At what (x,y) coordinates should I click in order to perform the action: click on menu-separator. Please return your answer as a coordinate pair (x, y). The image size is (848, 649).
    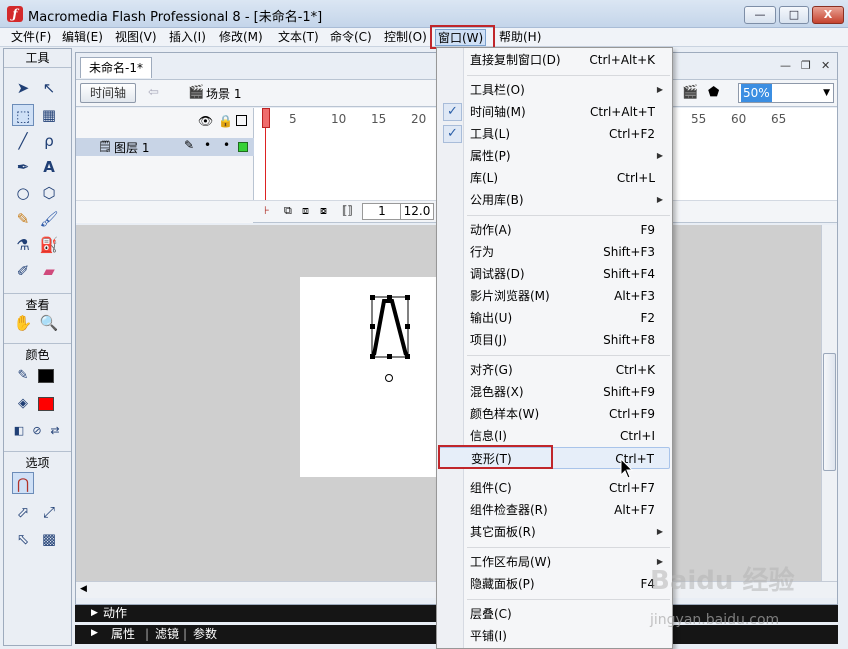
    Looking at the image, I should click on (568, 215).